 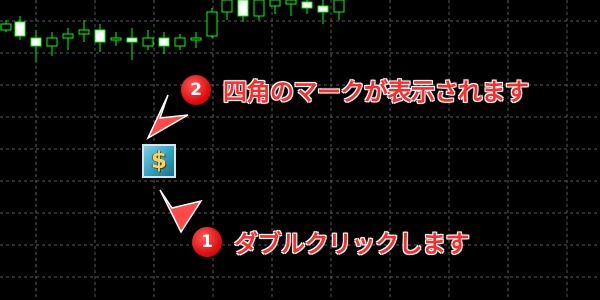 I want to click on callout-step-1: 1 ダブルクリックします, so click(x=331, y=241).